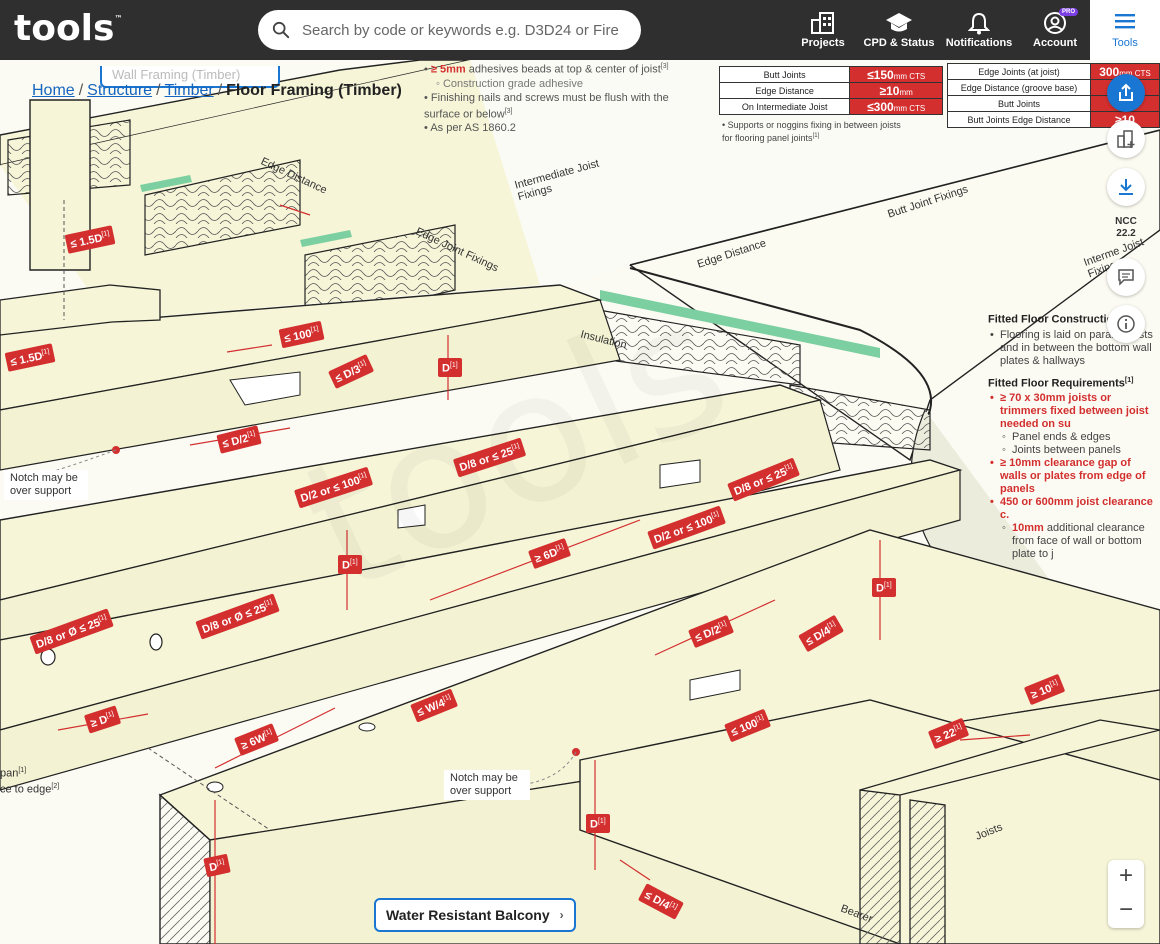 Image resolution: width=1160 pixels, height=944 pixels. What do you see at coordinates (1126, 911) in the screenshot?
I see `zoom-out-button: −` at bounding box center [1126, 911].